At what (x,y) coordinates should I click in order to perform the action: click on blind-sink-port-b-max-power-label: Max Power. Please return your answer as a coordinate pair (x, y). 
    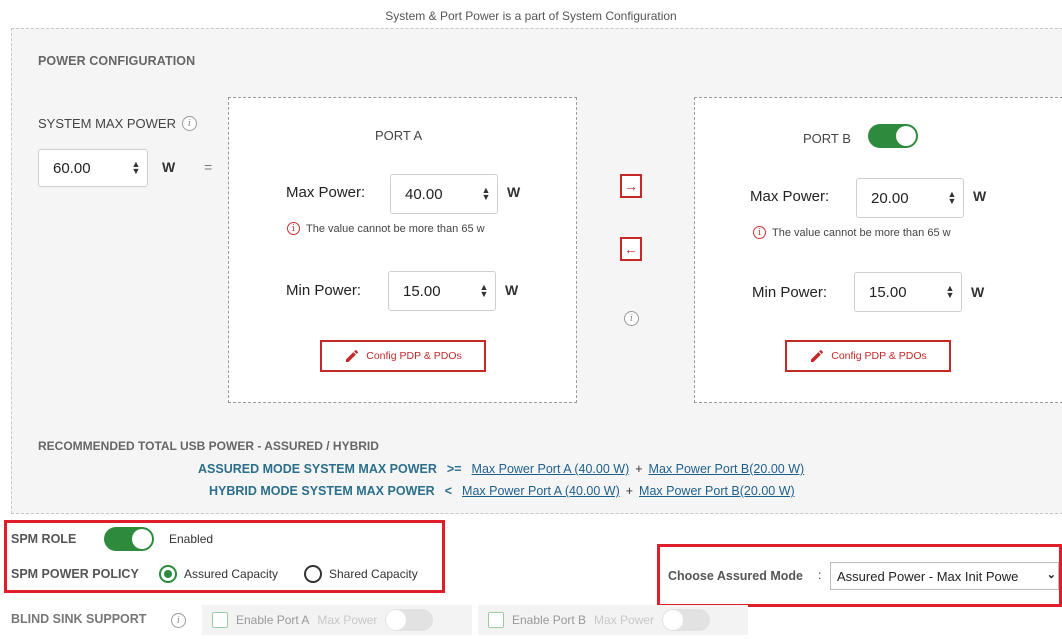
    Looking at the image, I should click on (624, 620).